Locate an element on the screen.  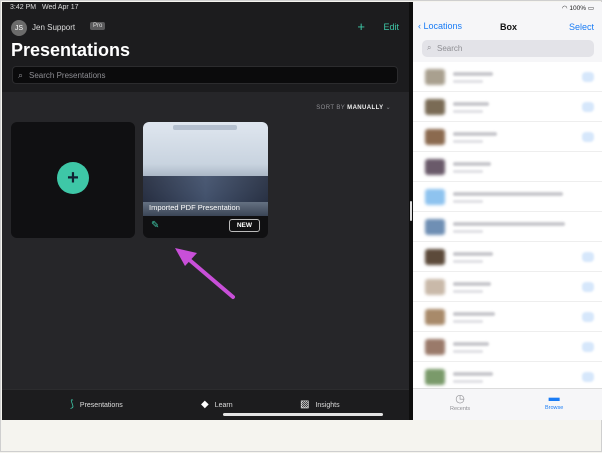
user-name: Jen Support is located at coordinates (53, 27).